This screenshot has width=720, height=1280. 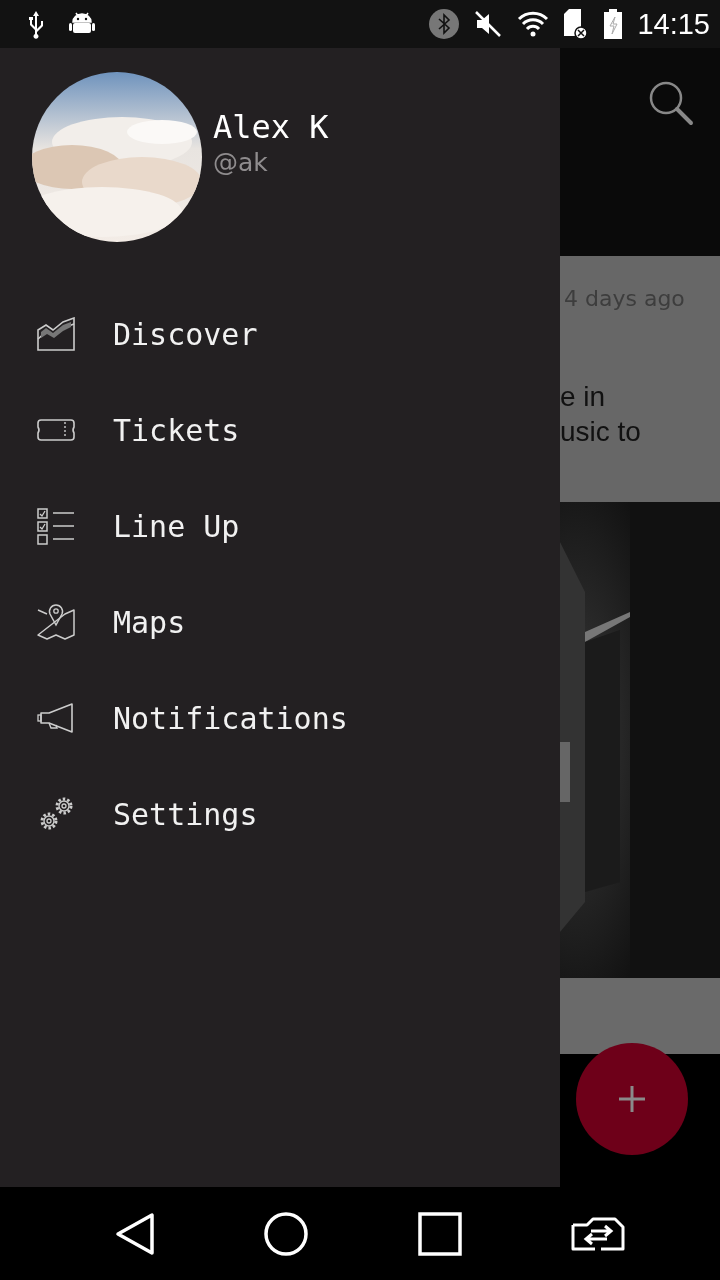 What do you see at coordinates (671, 103) in the screenshot?
I see `search-icon` at bounding box center [671, 103].